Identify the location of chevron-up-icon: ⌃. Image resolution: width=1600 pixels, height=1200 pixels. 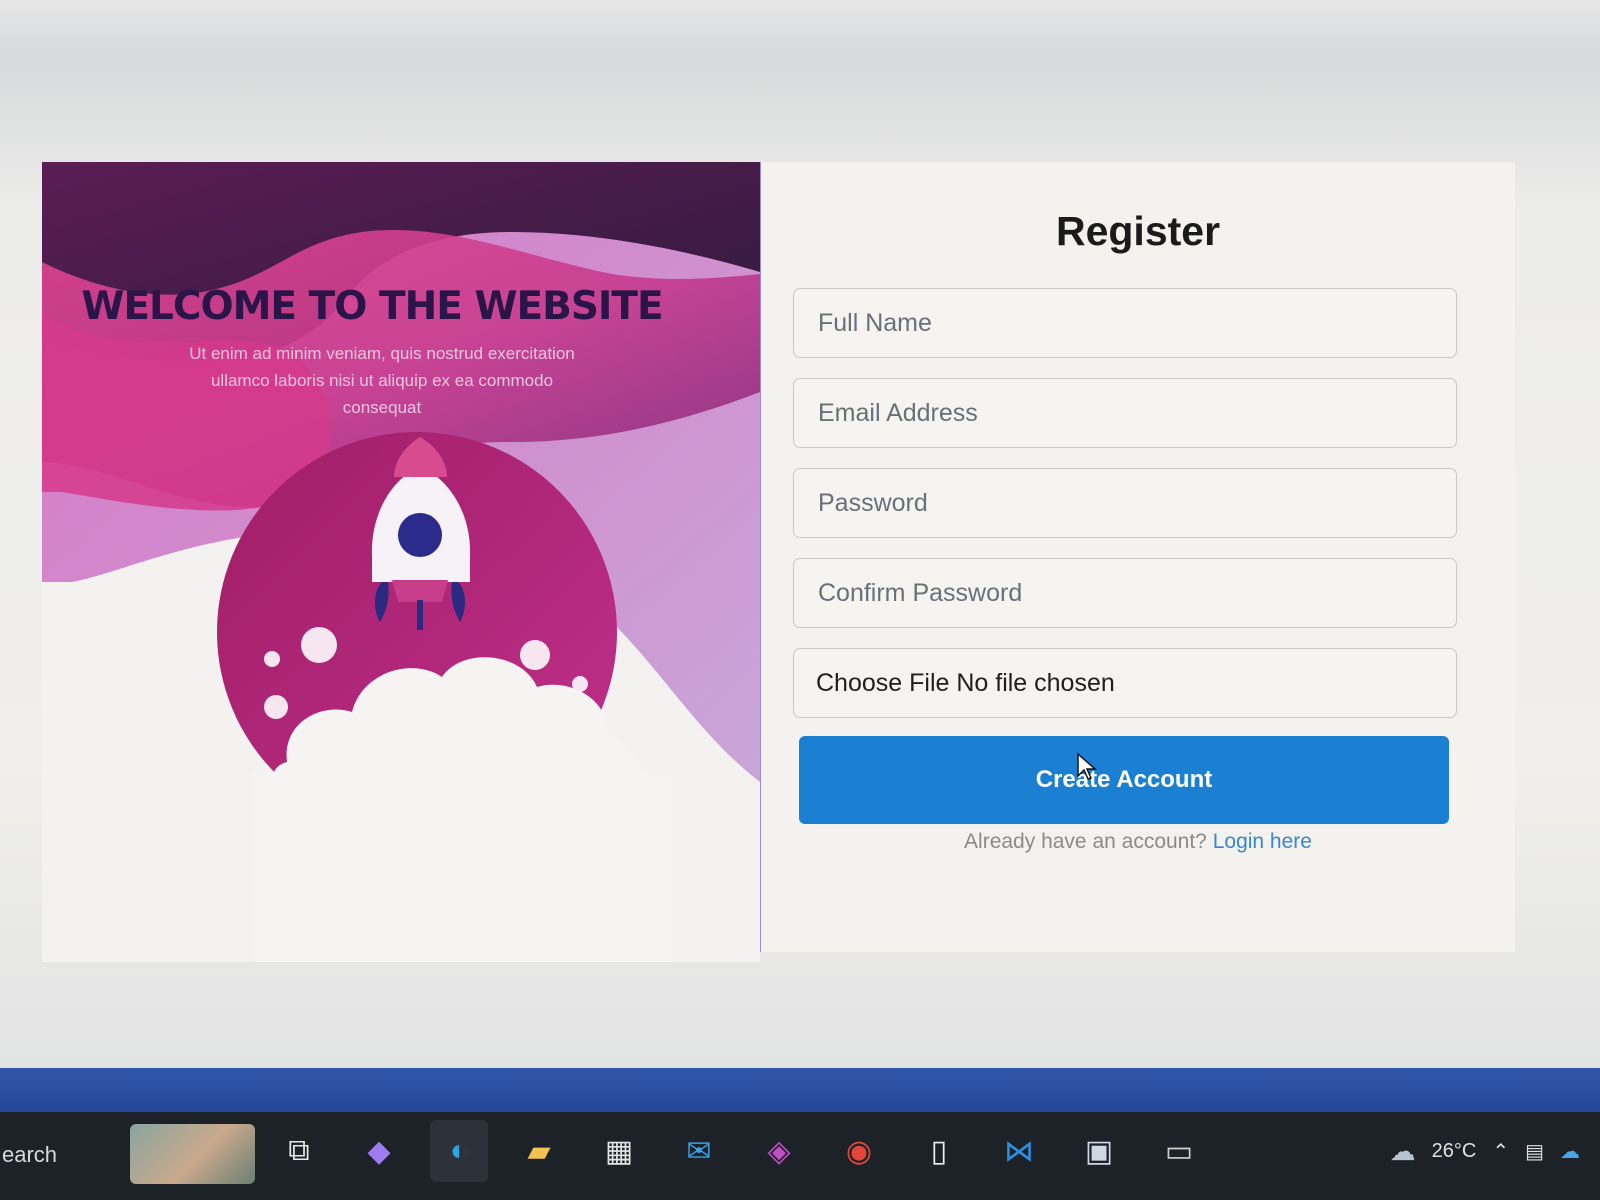
(1500, 1151).